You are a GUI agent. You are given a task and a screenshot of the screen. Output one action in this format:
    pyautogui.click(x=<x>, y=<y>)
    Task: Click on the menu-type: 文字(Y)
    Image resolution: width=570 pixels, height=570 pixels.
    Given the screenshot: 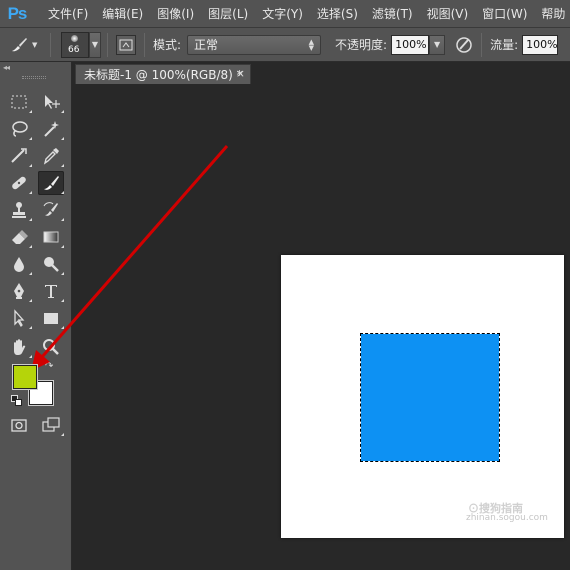 What is the action you would take?
    pyautogui.click(x=282, y=13)
    